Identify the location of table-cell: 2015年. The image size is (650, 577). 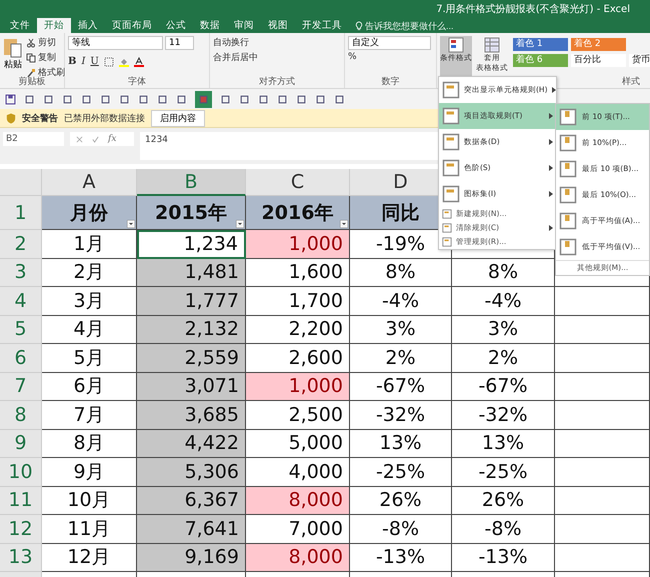
(191, 213).